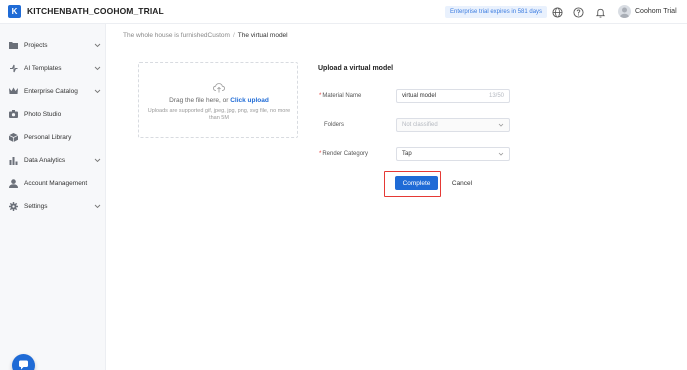  I want to click on render-category-label: *Render Category, so click(344, 154).